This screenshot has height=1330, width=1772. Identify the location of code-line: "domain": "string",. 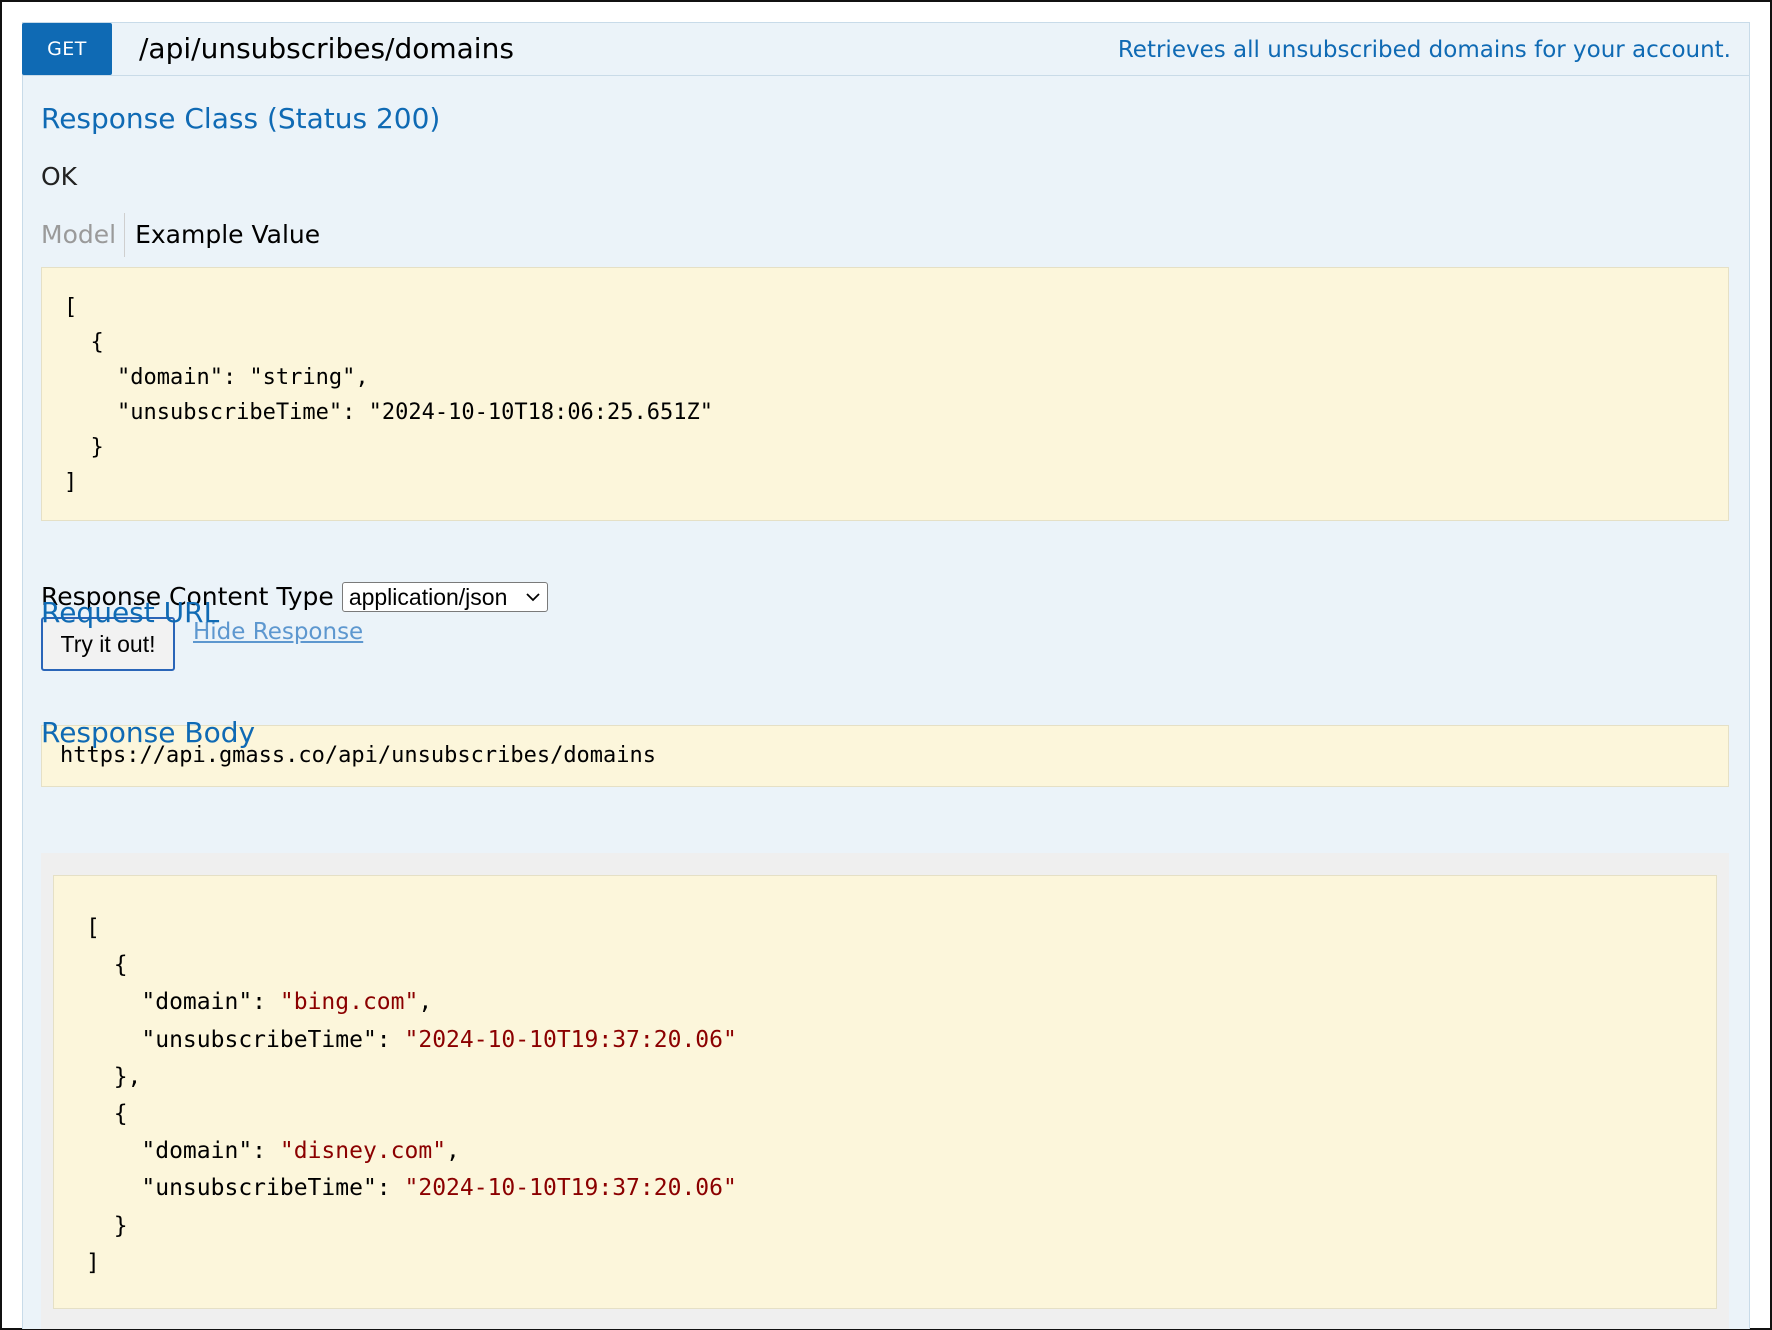
(216, 377).